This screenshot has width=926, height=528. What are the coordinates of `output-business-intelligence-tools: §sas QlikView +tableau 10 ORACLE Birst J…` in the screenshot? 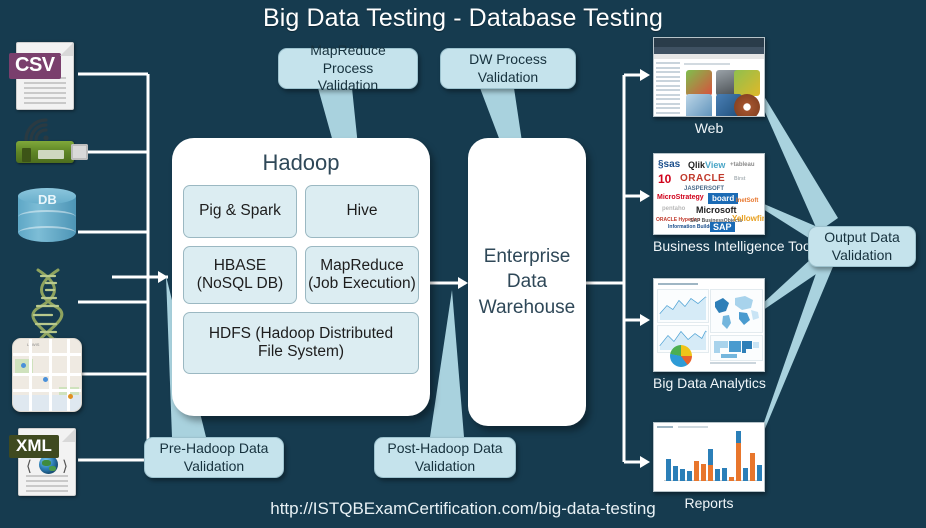 It's located at (737, 203).